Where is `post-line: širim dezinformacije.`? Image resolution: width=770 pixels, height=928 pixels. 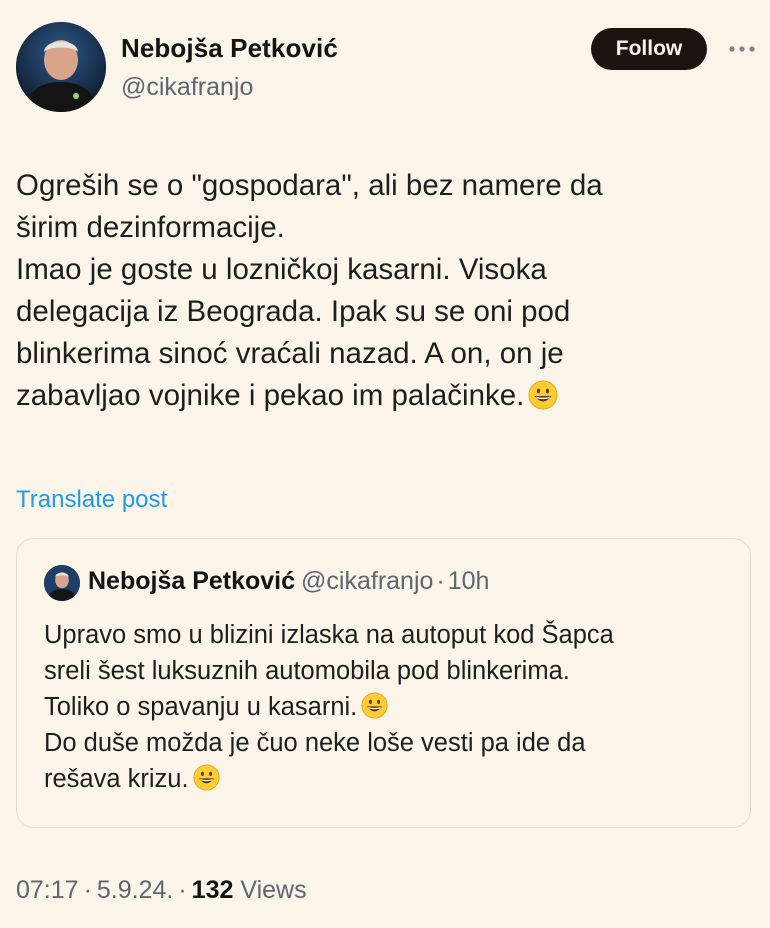
post-line: širim dezinformacije. is located at coordinates (150, 227).